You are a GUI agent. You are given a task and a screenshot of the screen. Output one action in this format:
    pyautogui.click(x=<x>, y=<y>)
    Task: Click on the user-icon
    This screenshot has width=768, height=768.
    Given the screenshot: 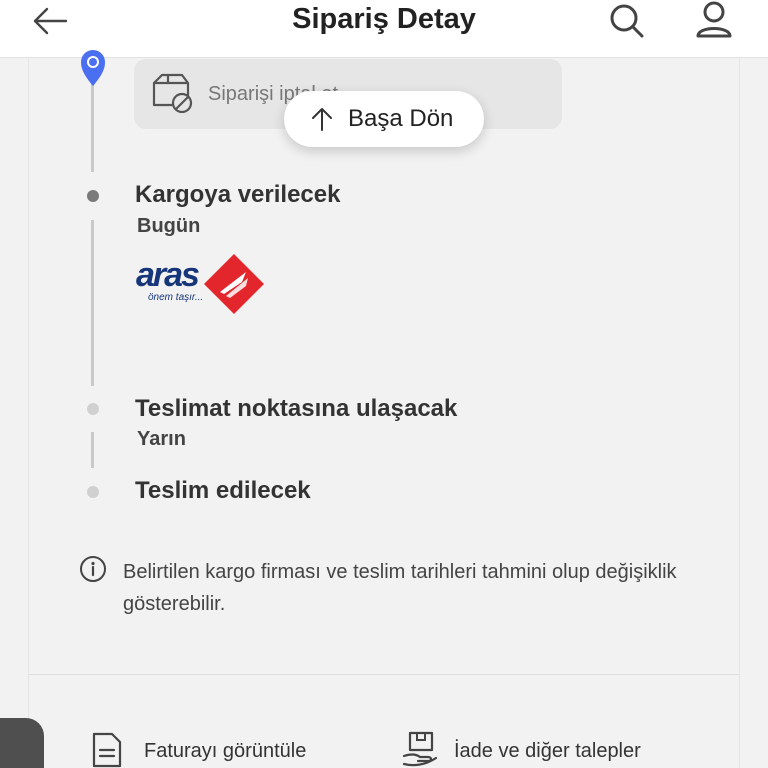 What is the action you would take?
    pyautogui.click(x=714, y=19)
    